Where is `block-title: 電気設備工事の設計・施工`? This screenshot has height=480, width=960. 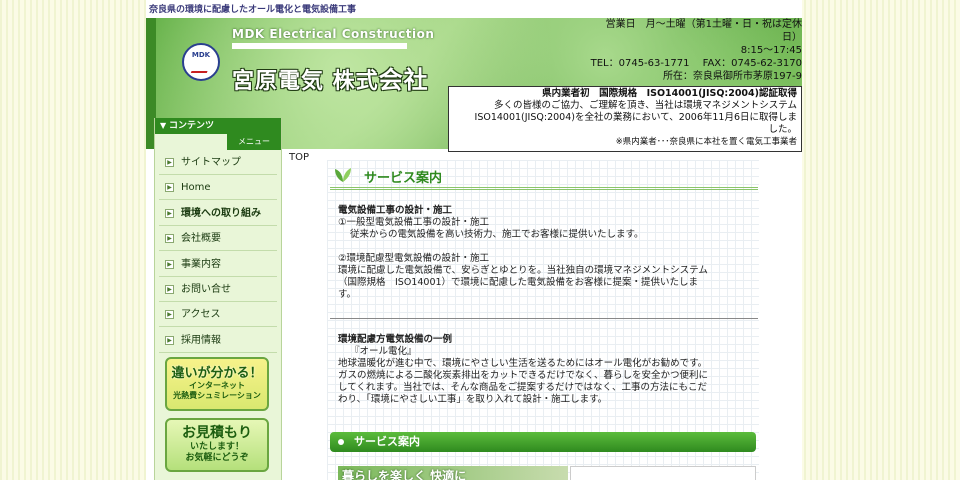 block-title: 電気設備工事の設計・施工 is located at coordinates (395, 210).